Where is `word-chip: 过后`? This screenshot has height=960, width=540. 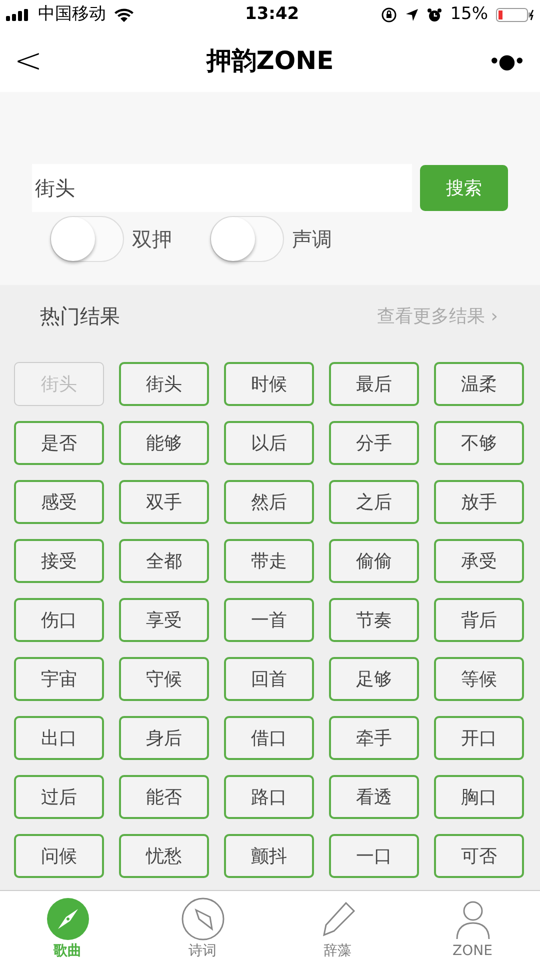 word-chip: 过后 is located at coordinates (59, 797).